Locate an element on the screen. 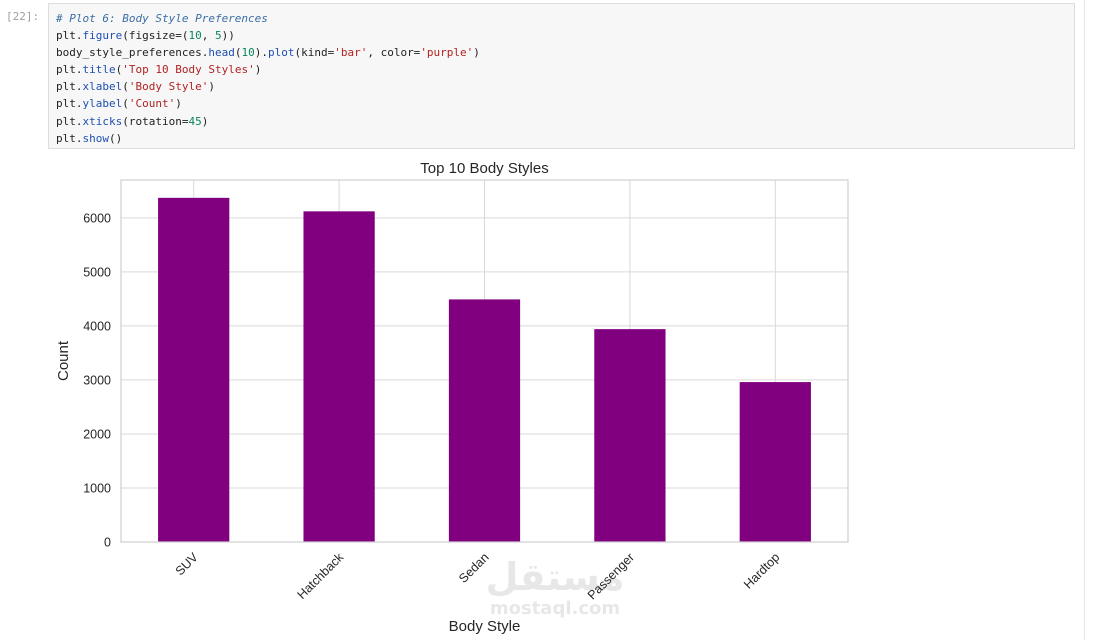  y-tick-label: 5000 is located at coordinates (97, 272).